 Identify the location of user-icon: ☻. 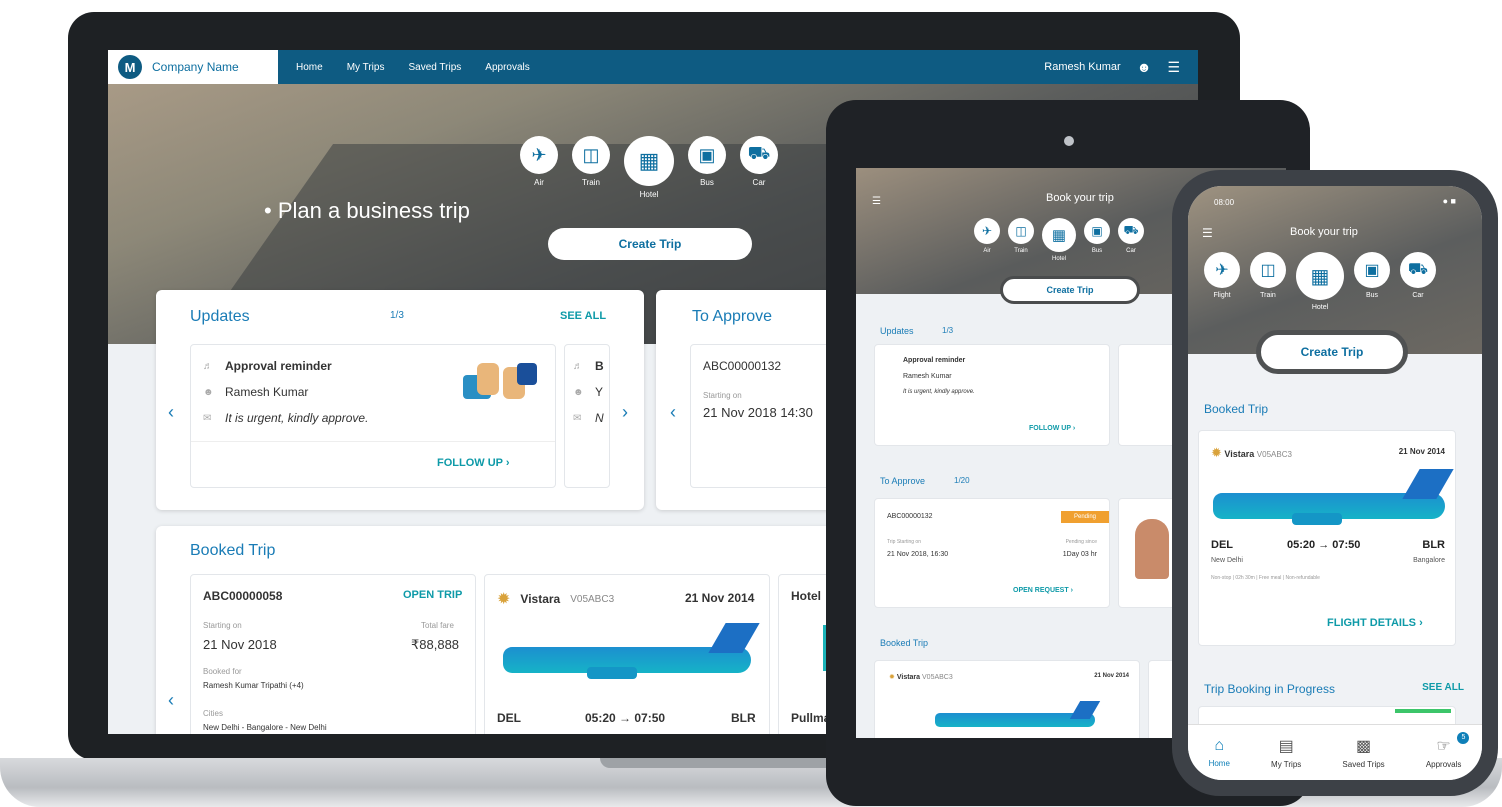
(1144, 67).